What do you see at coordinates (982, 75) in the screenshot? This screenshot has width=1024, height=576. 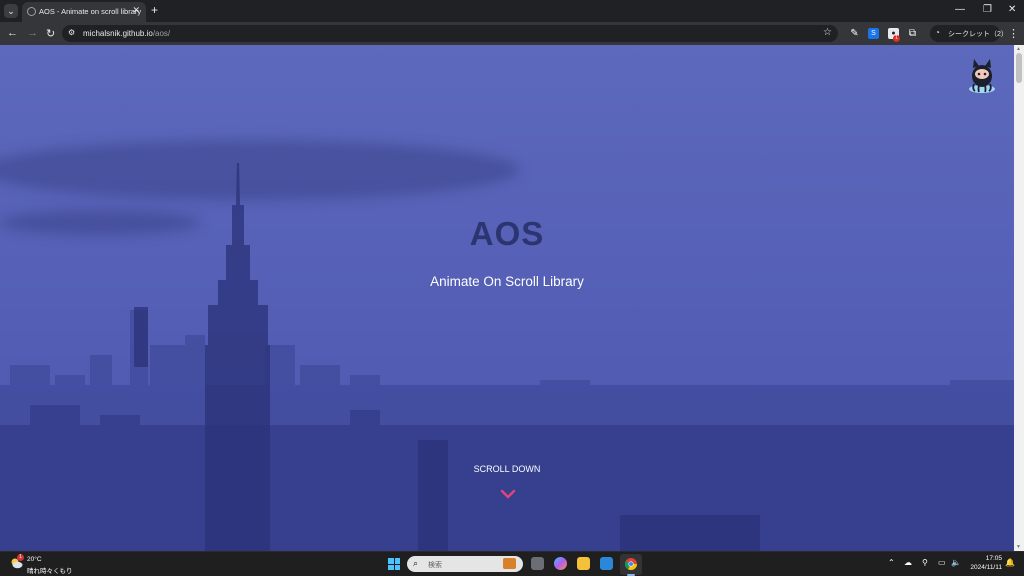 I see `github-octocat-icon` at bounding box center [982, 75].